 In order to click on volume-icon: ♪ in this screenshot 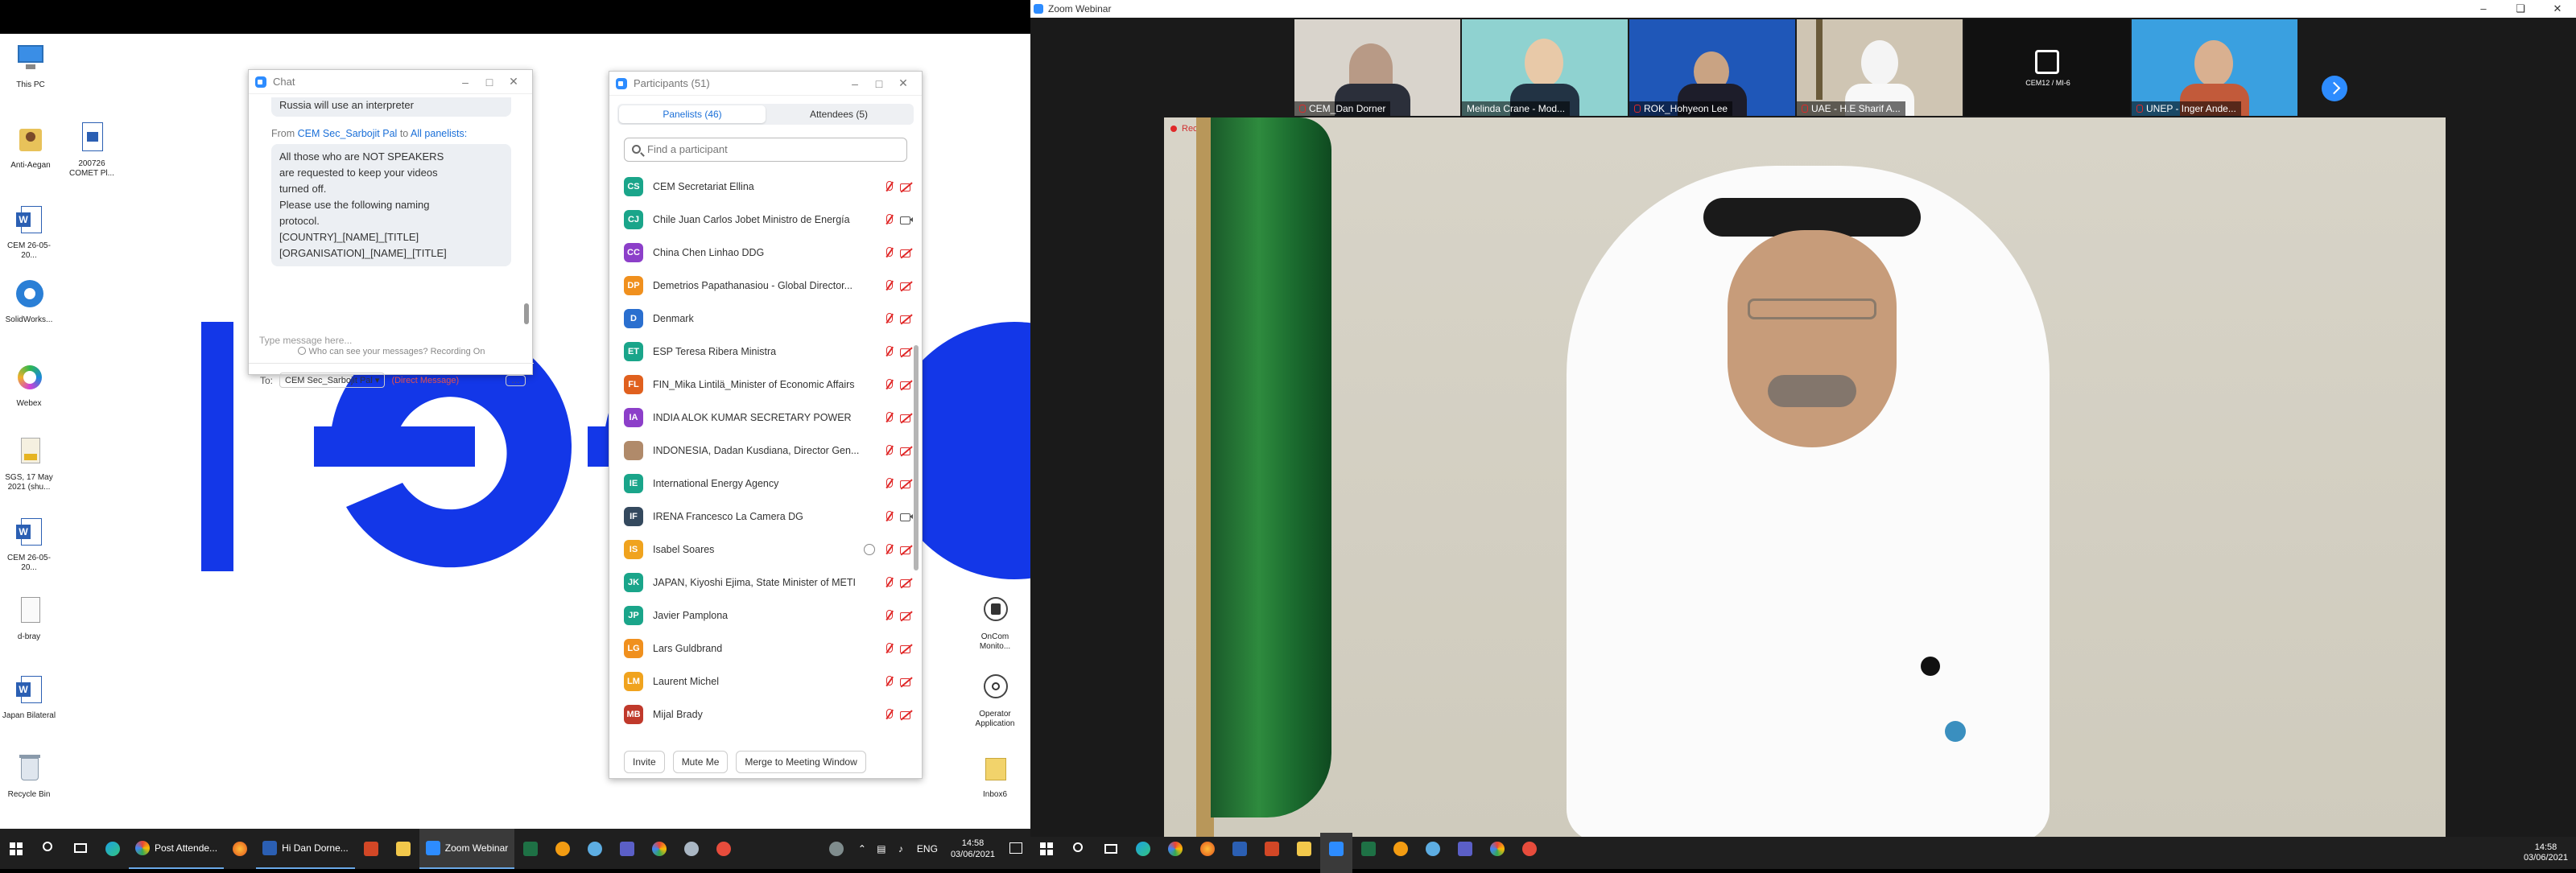, I will do `click(900, 849)`.